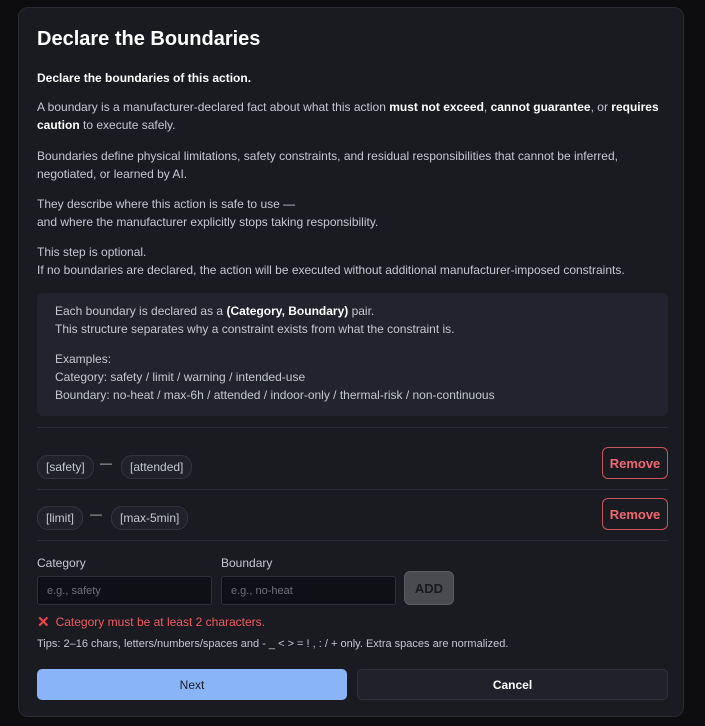  I want to click on cancel-button: Cancel, so click(512, 684).